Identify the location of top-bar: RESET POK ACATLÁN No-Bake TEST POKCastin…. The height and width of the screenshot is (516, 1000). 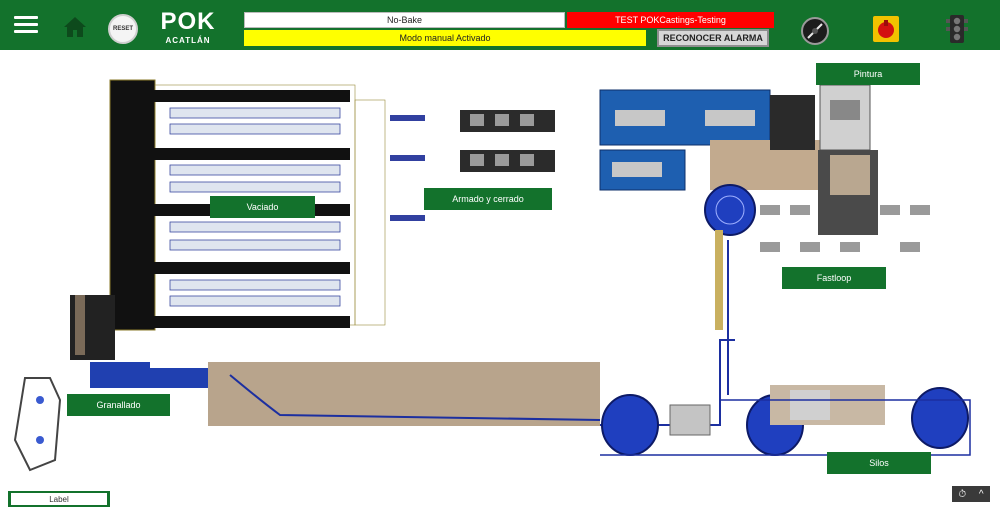
(500, 25).